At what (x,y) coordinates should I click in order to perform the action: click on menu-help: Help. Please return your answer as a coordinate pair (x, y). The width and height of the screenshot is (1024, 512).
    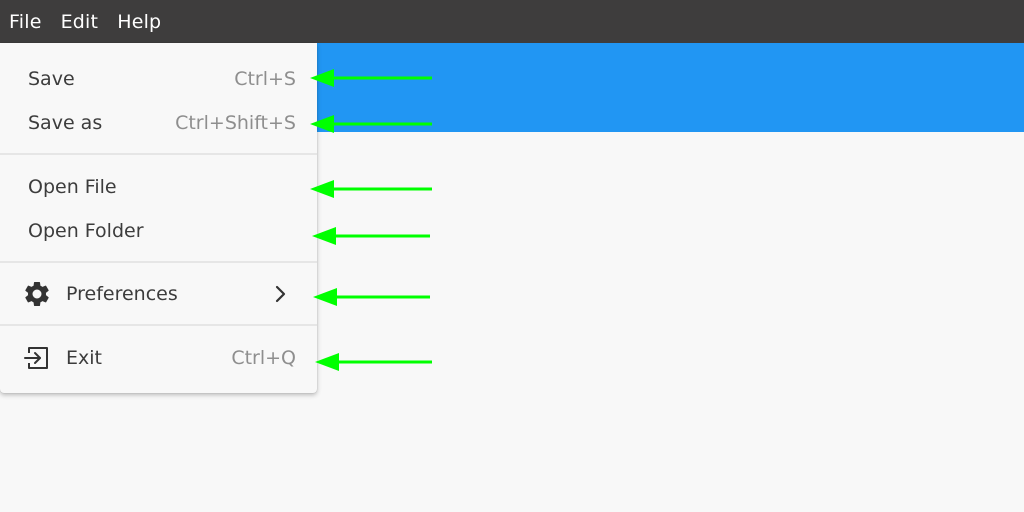
    Looking at the image, I should click on (129, 22).